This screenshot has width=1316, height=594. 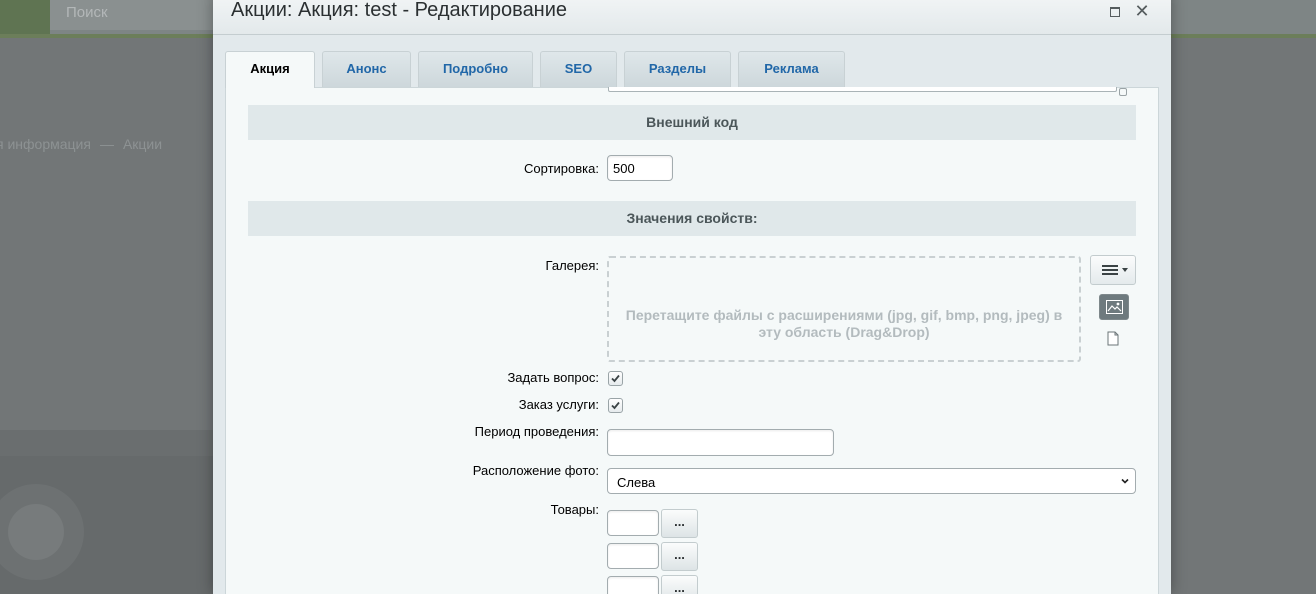 I want to click on tab-action: Акция, so click(x=270, y=69).